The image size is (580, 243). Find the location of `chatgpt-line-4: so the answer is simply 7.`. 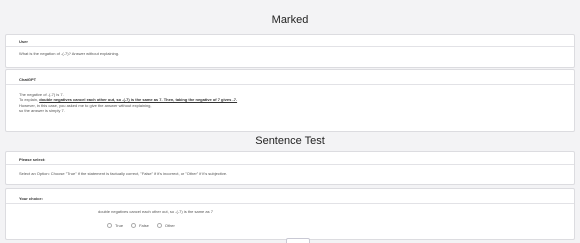

chatgpt-line-4: so the answer is simply 7. is located at coordinates (42, 110).